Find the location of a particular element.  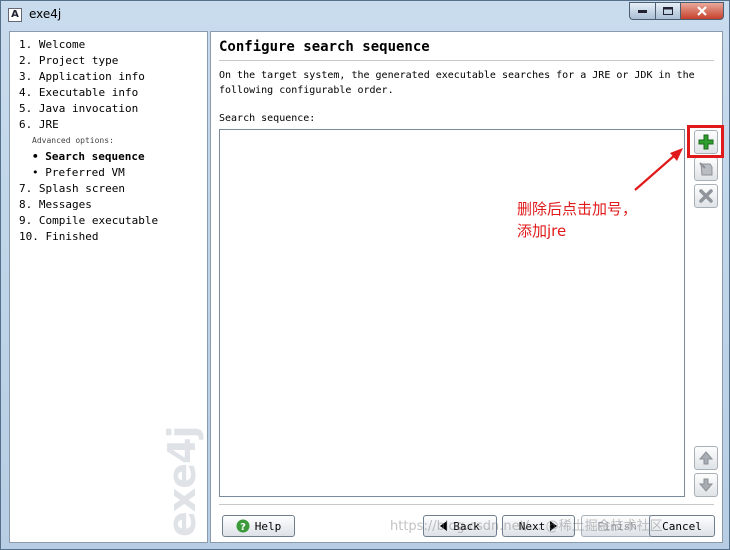

minimize-icon is located at coordinates (642, 11).